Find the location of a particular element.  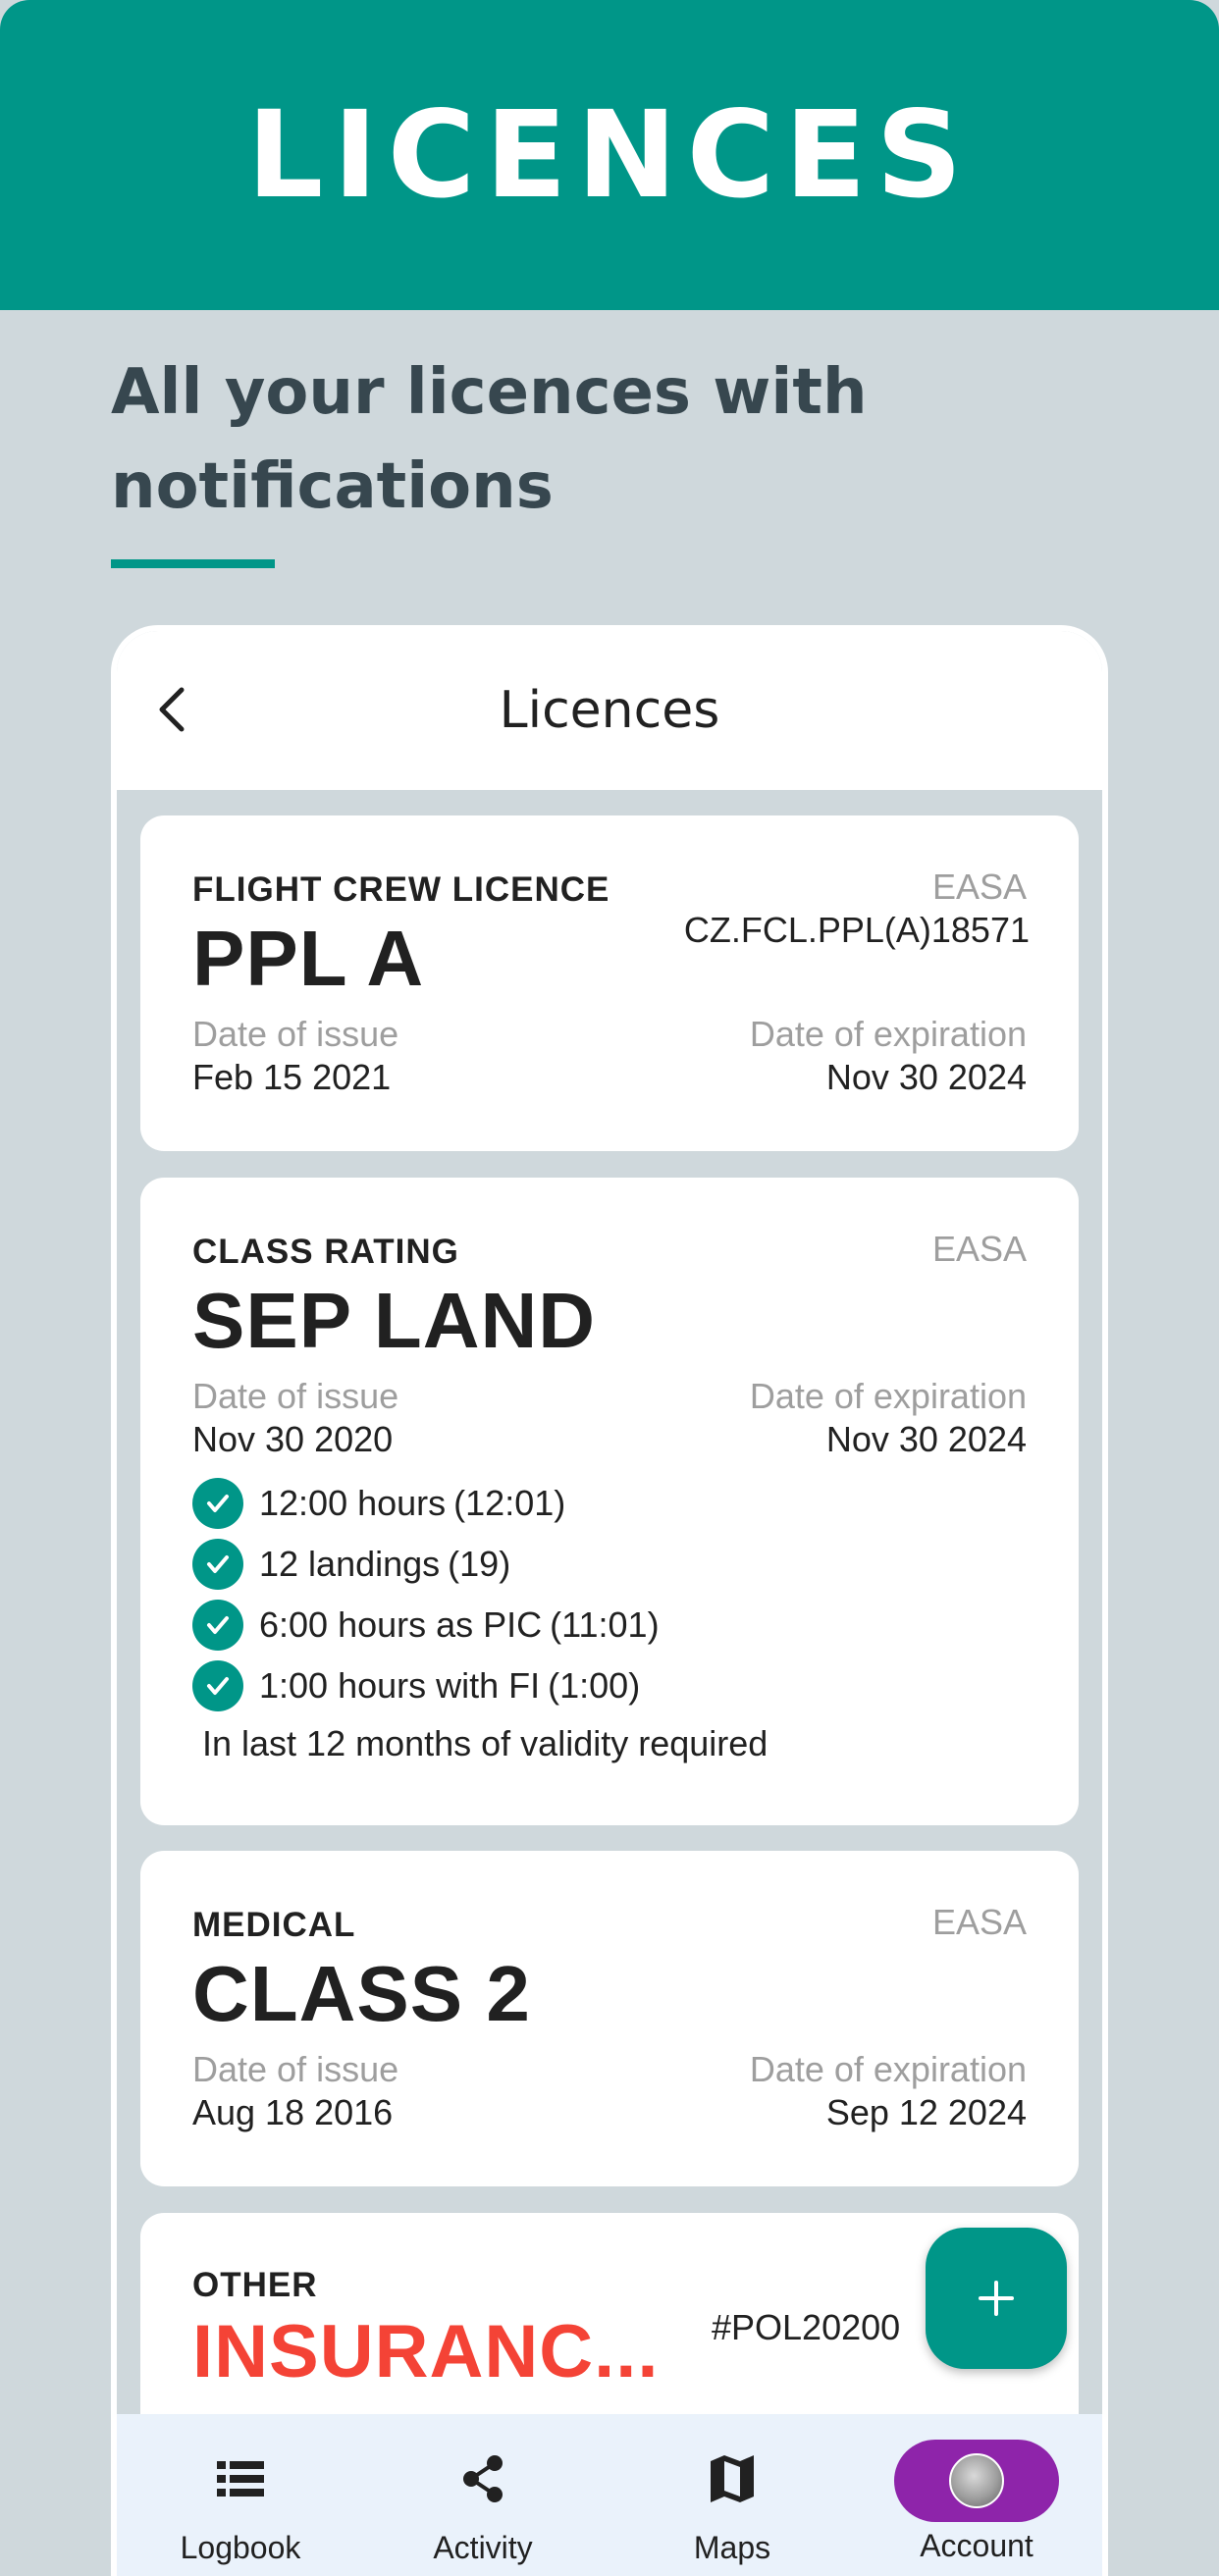

requirement-text: 1:00 hours with FI is located at coordinates (400, 1685).